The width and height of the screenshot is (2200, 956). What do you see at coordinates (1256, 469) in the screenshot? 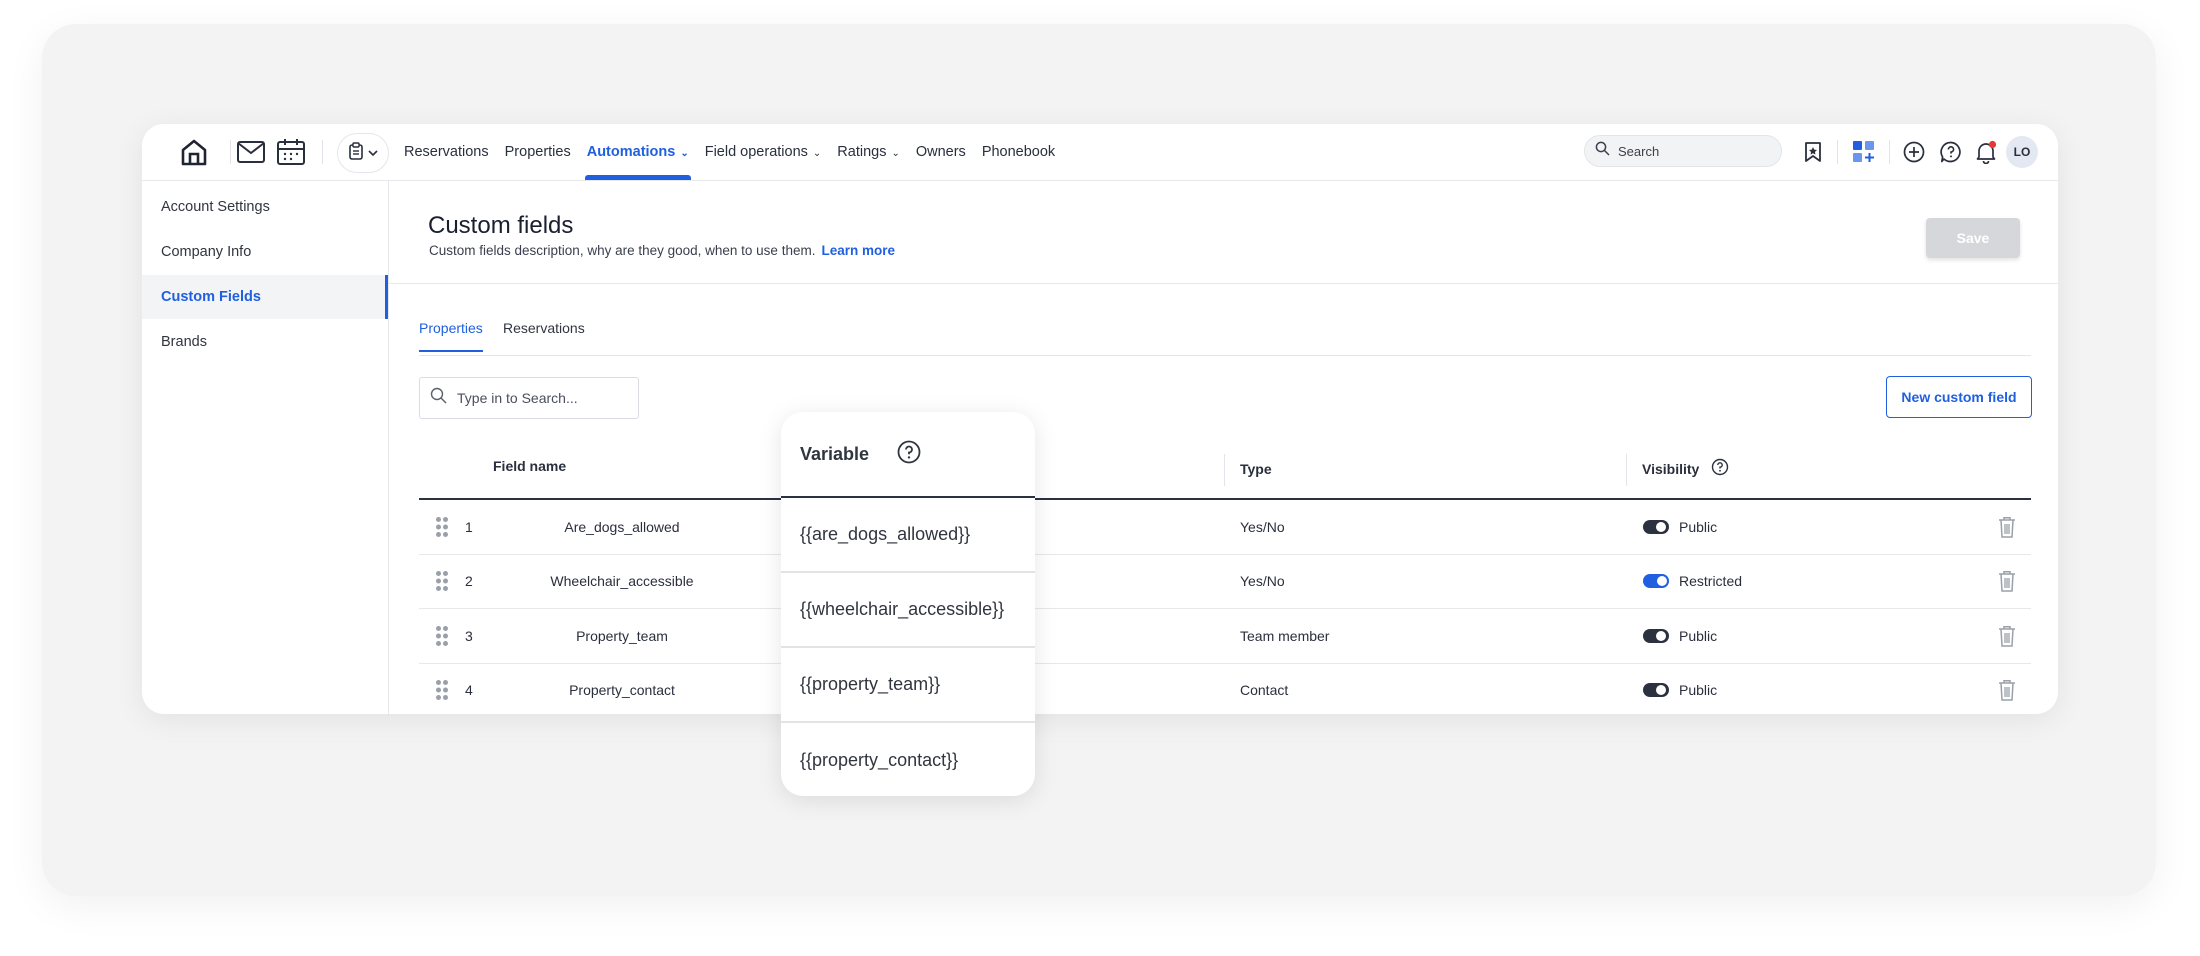
I see `column-header-type: Type` at bounding box center [1256, 469].